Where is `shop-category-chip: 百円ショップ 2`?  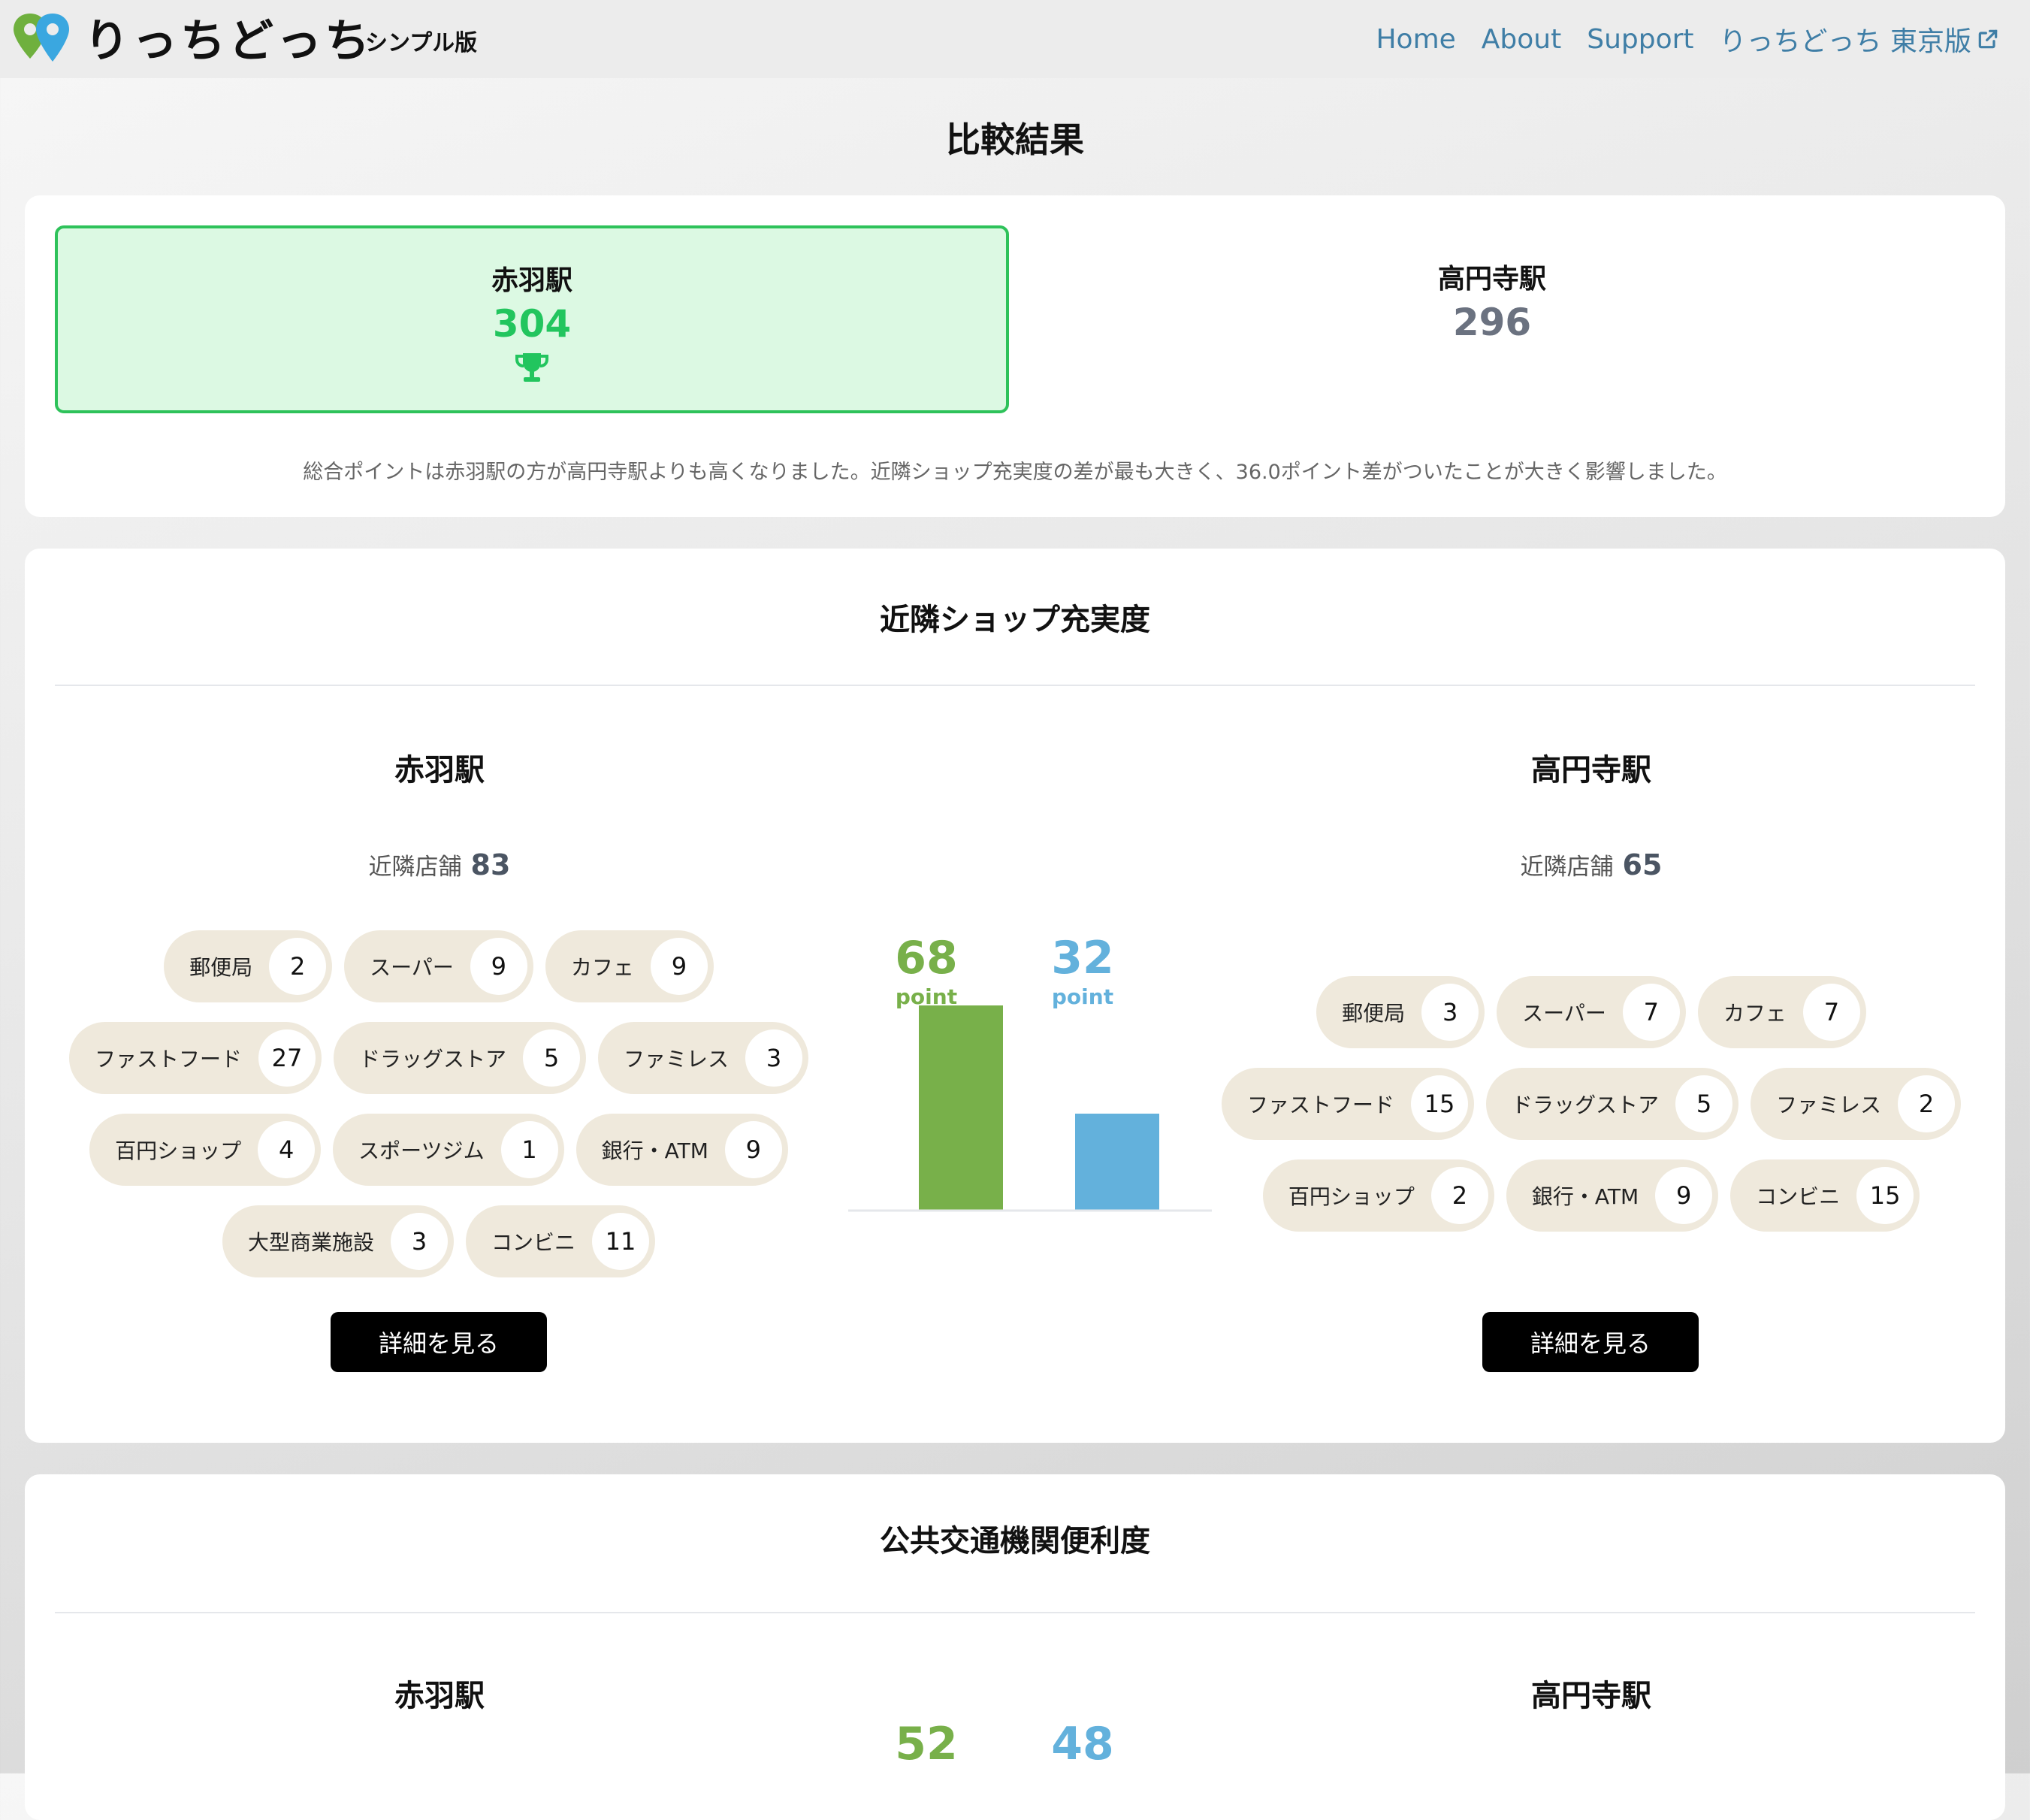
shop-category-chip: 百円ショップ 2 is located at coordinates (1378, 1195).